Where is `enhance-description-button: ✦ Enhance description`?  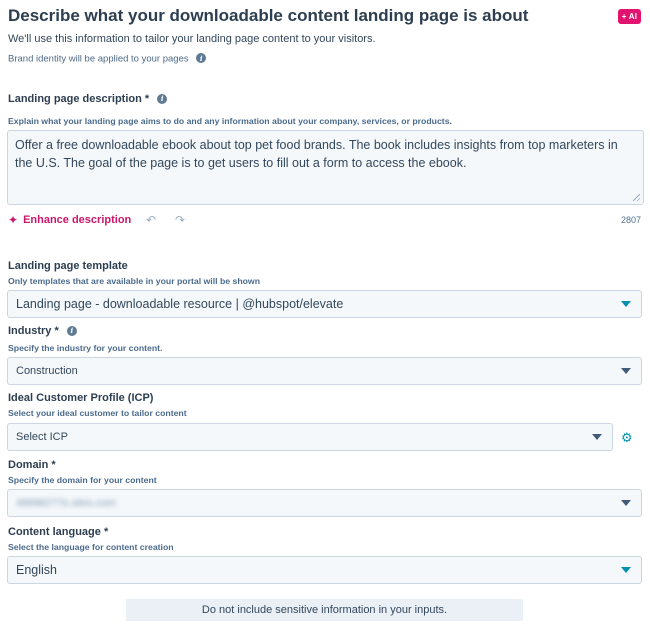
enhance-description-button: ✦ Enhance description is located at coordinates (69, 220).